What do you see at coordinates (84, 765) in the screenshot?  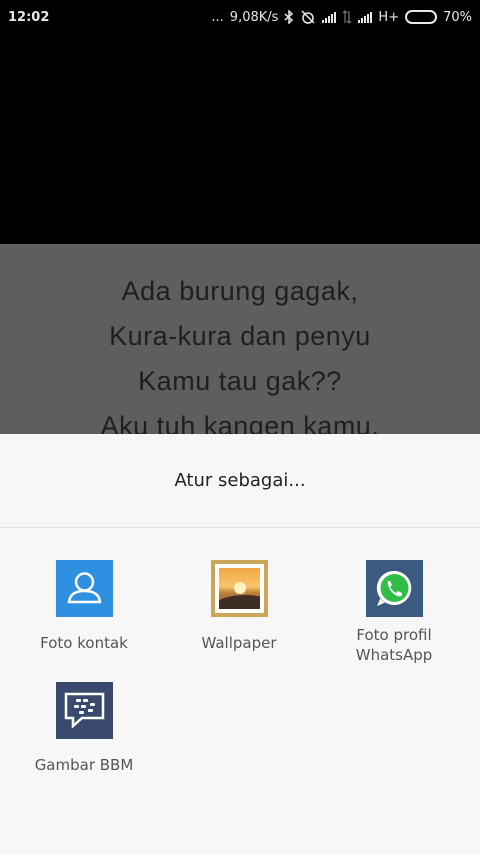 I see `option-label: Gambar BBM` at bounding box center [84, 765].